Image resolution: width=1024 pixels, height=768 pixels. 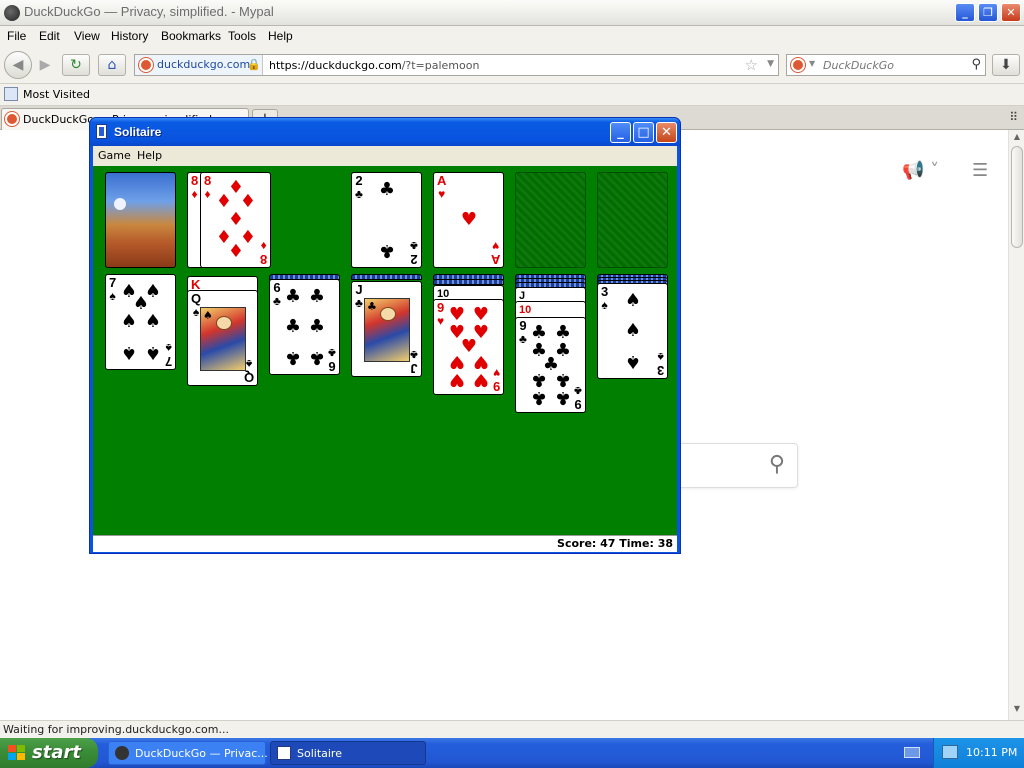 I want to click on url-host: https://duckduckgo.com, so click(x=335, y=65).